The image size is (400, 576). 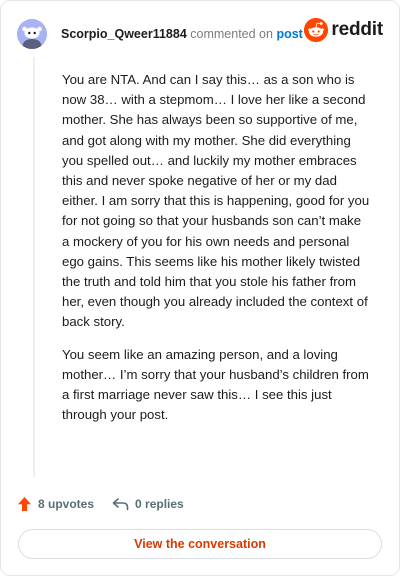 I want to click on author-line: Scorpio_Qweer11884 commented on post, so click(x=182, y=34).